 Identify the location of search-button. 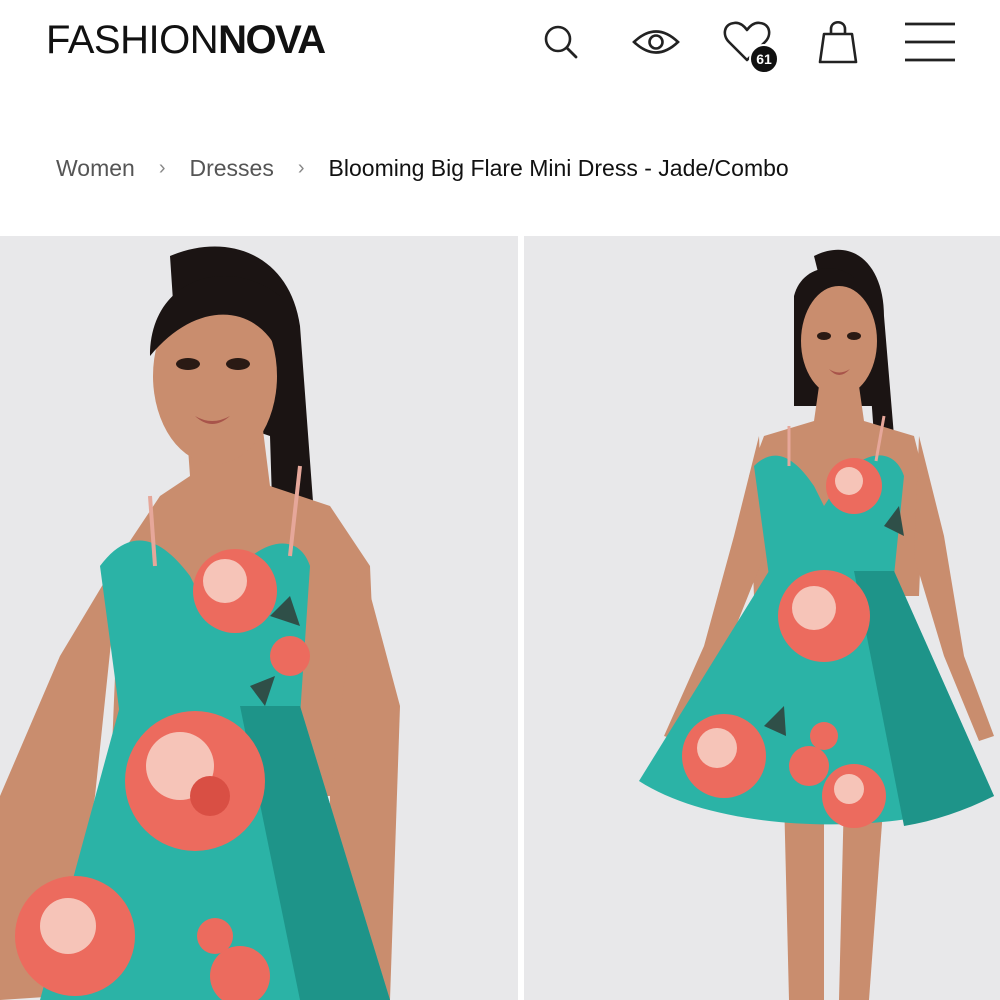
(561, 42).